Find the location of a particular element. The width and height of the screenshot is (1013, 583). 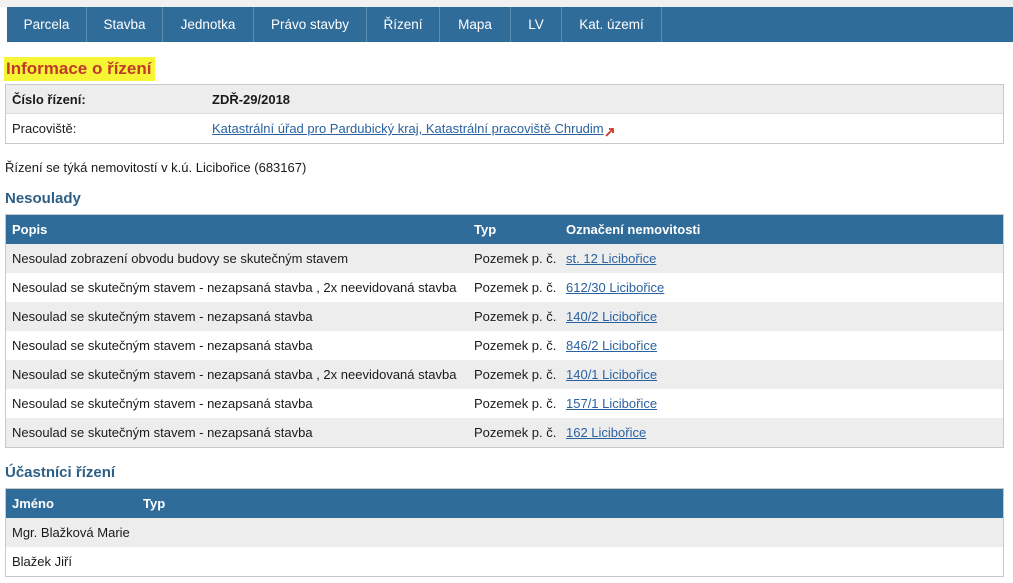

header-jmeno: Jméno is located at coordinates (33, 503).